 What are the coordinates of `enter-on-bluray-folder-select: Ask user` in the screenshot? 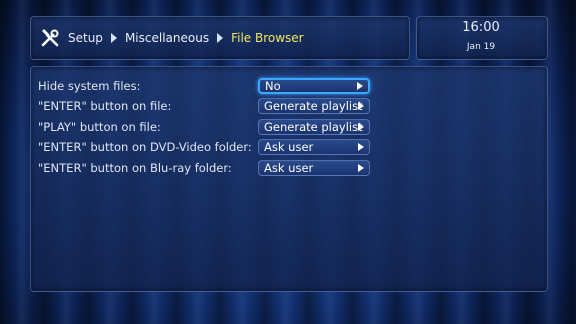 It's located at (314, 168).